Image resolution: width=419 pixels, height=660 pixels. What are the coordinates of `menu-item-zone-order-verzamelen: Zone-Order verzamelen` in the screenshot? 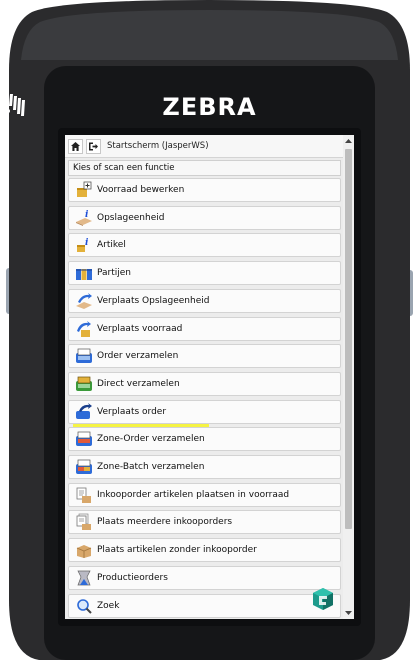 It's located at (204, 439).